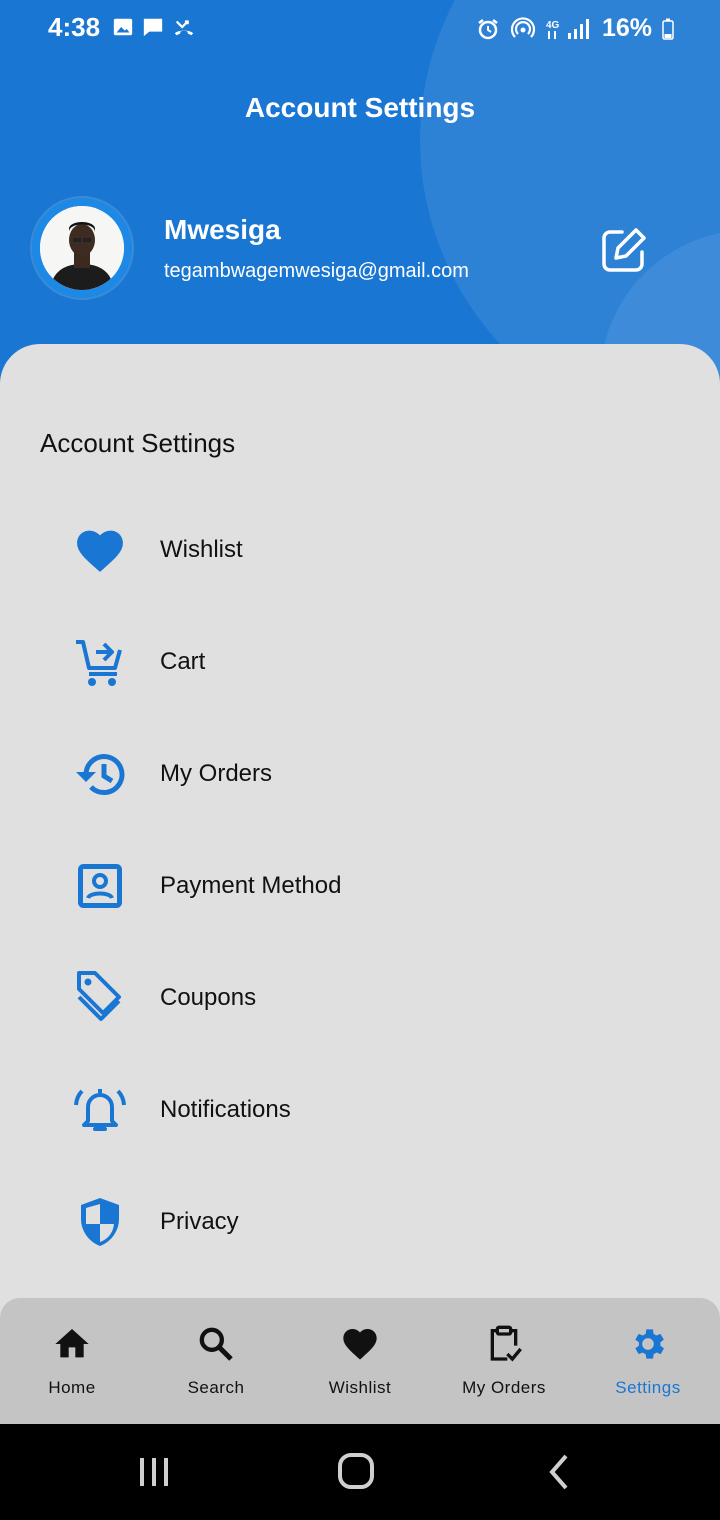 This screenshot has height=1520, width=720. I want to click on nav-item-search: Search, so click(216, 1361).